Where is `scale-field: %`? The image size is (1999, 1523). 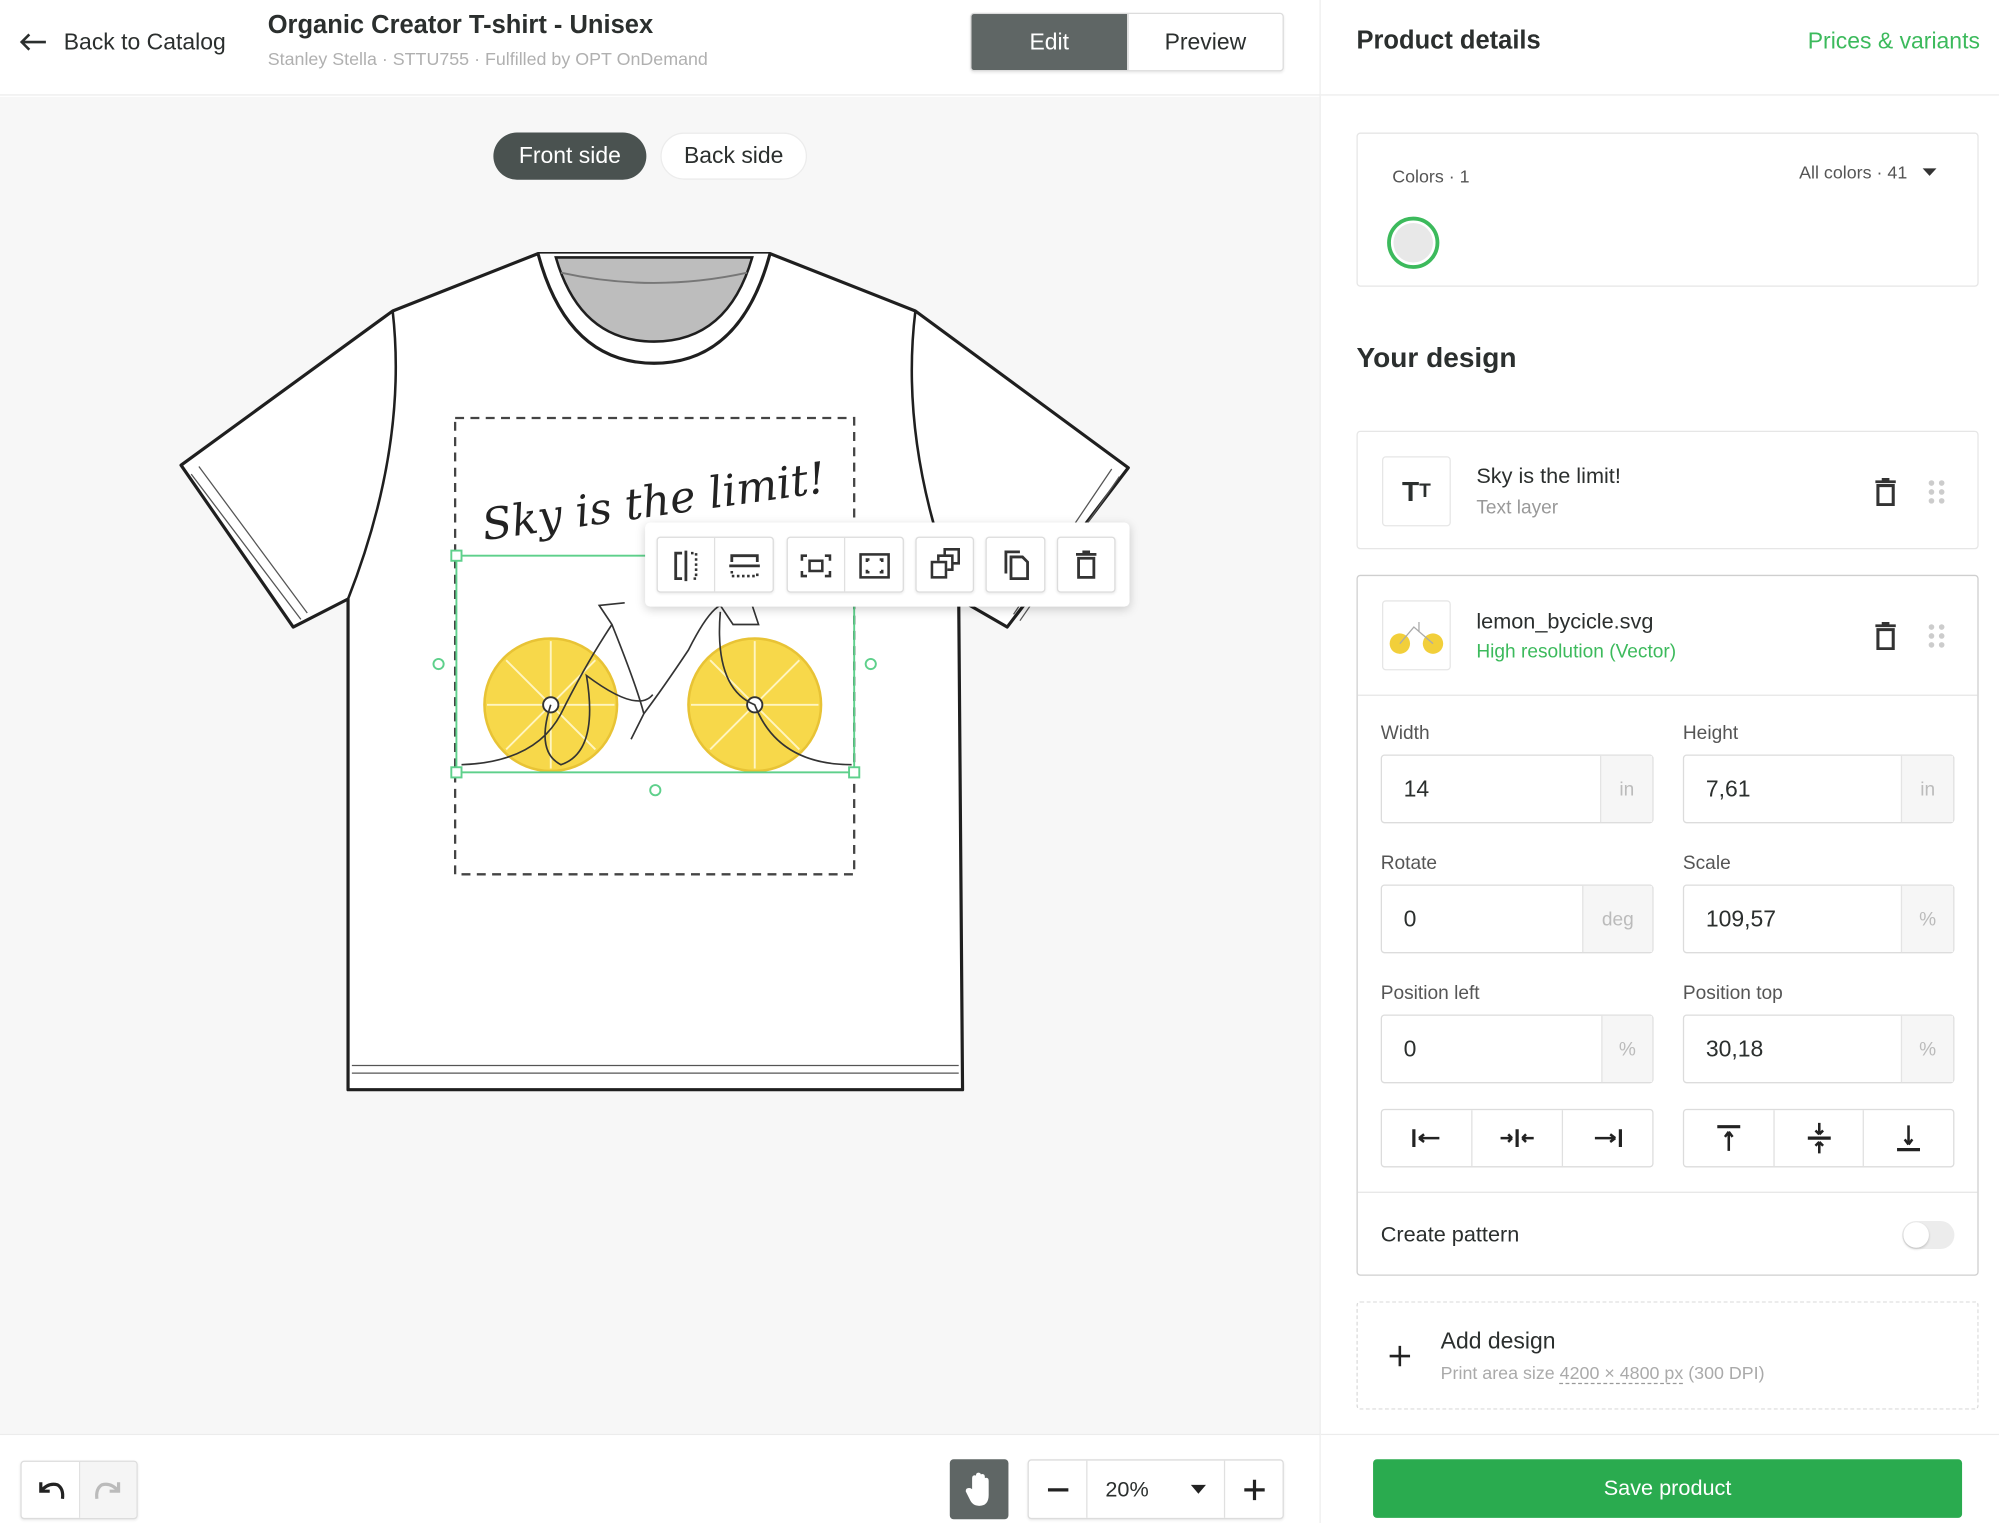
scale-field: % is located at coordinates (1818, 919).